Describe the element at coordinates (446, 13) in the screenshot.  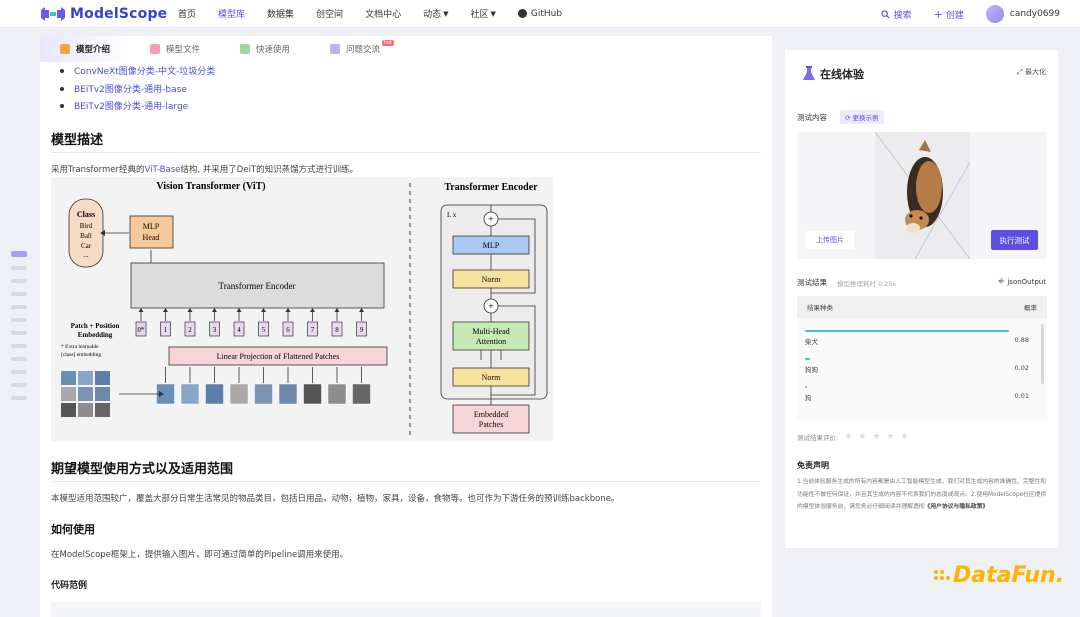
I see `caret-down-icon: ▼` at that location.